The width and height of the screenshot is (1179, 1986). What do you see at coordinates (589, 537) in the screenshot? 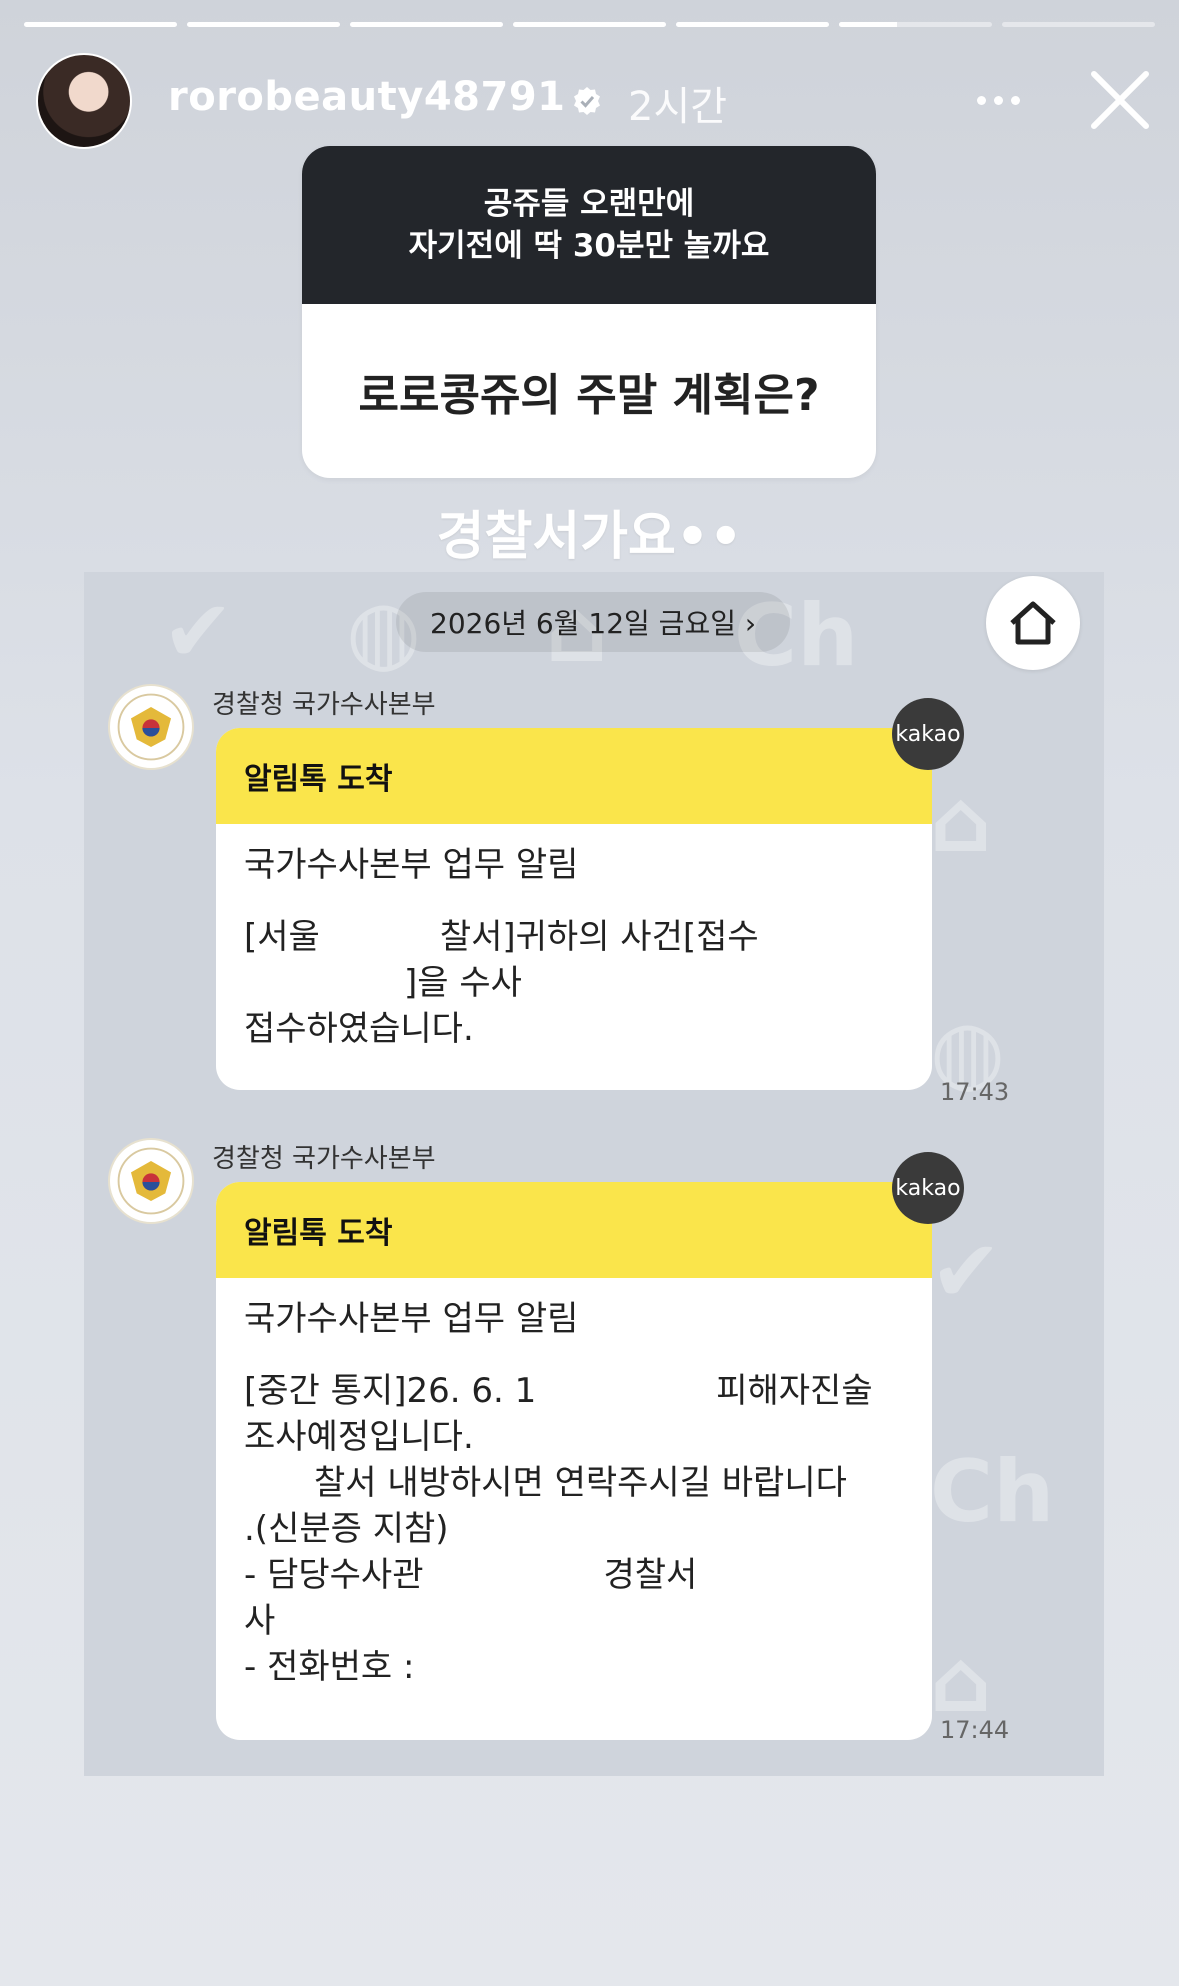
I see `answer-text: 경찰서가요••` at bounding box center [589, 537].